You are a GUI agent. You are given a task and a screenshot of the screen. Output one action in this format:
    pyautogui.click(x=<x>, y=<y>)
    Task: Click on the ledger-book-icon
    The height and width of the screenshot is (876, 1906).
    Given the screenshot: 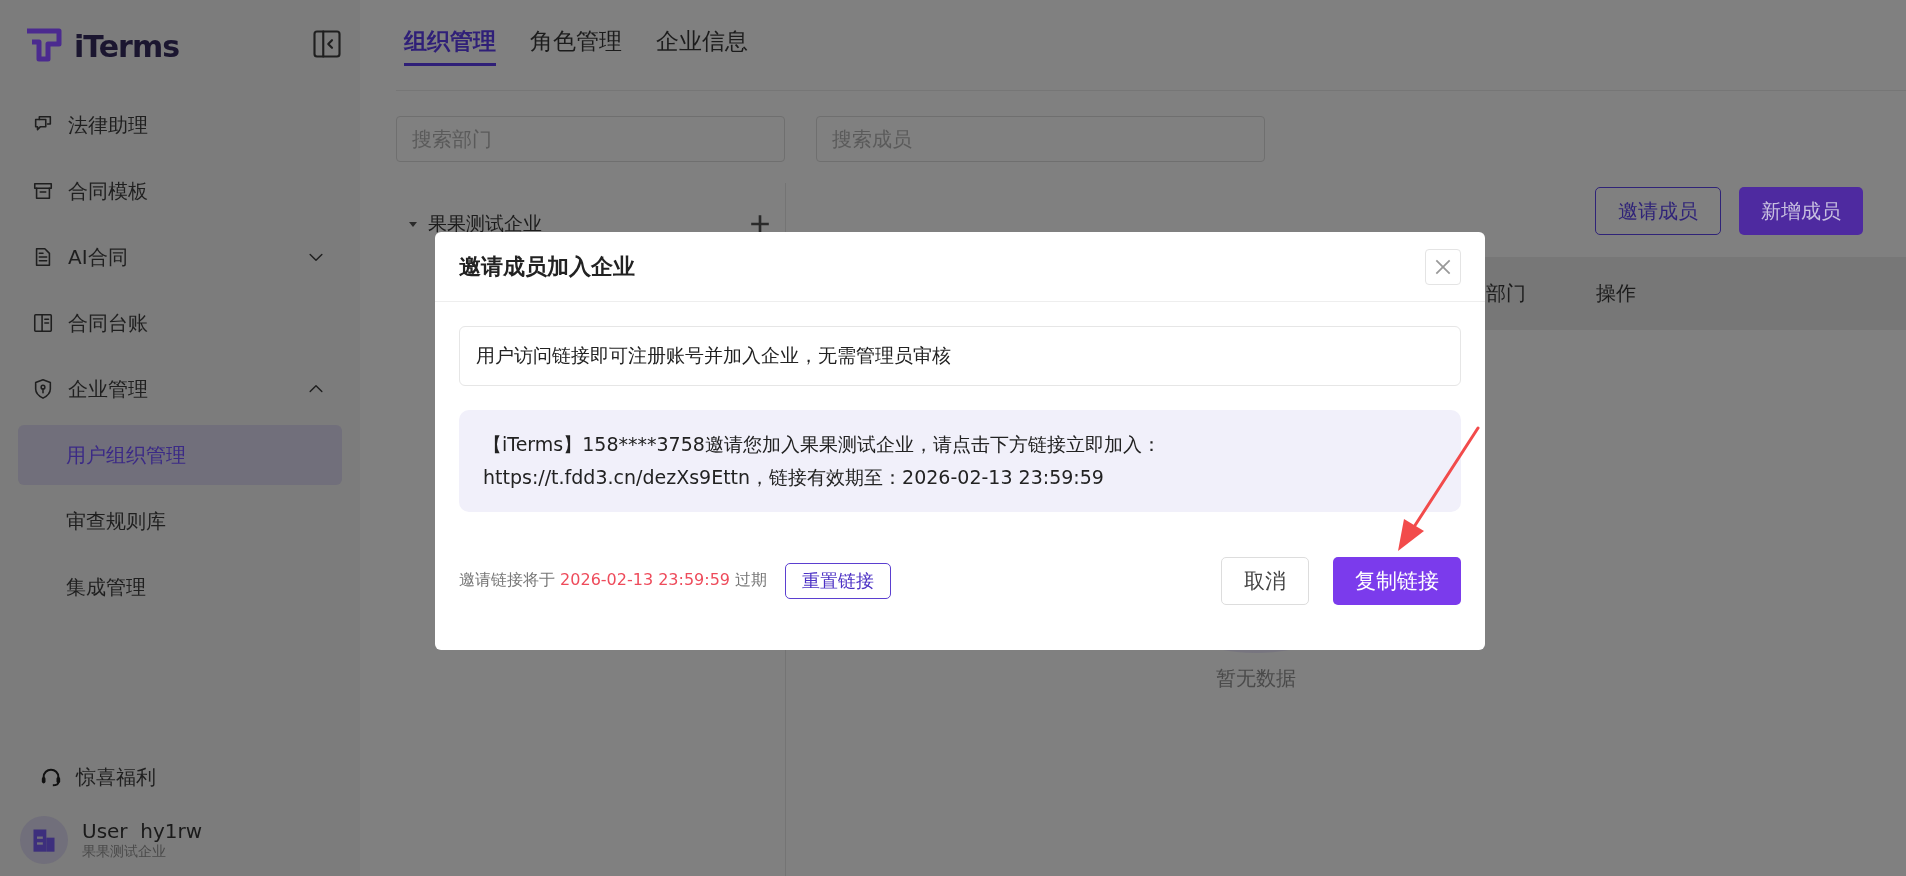 What is the action you would take?
    pyautogui.click(x=43, y=323)
    